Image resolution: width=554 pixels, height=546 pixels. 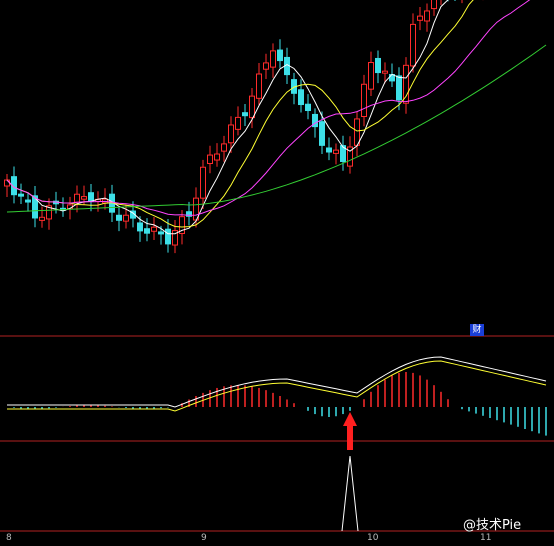 What do you see at coordinates (277, 386) in the screenshot?
I see `macd-dea-line` at bounding box center [277, 386].